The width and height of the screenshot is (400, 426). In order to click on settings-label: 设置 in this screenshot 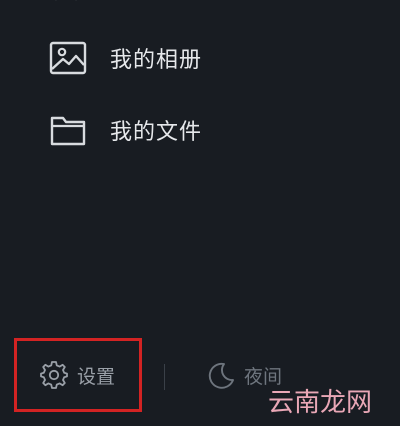, I will do `click(96, 376)`.